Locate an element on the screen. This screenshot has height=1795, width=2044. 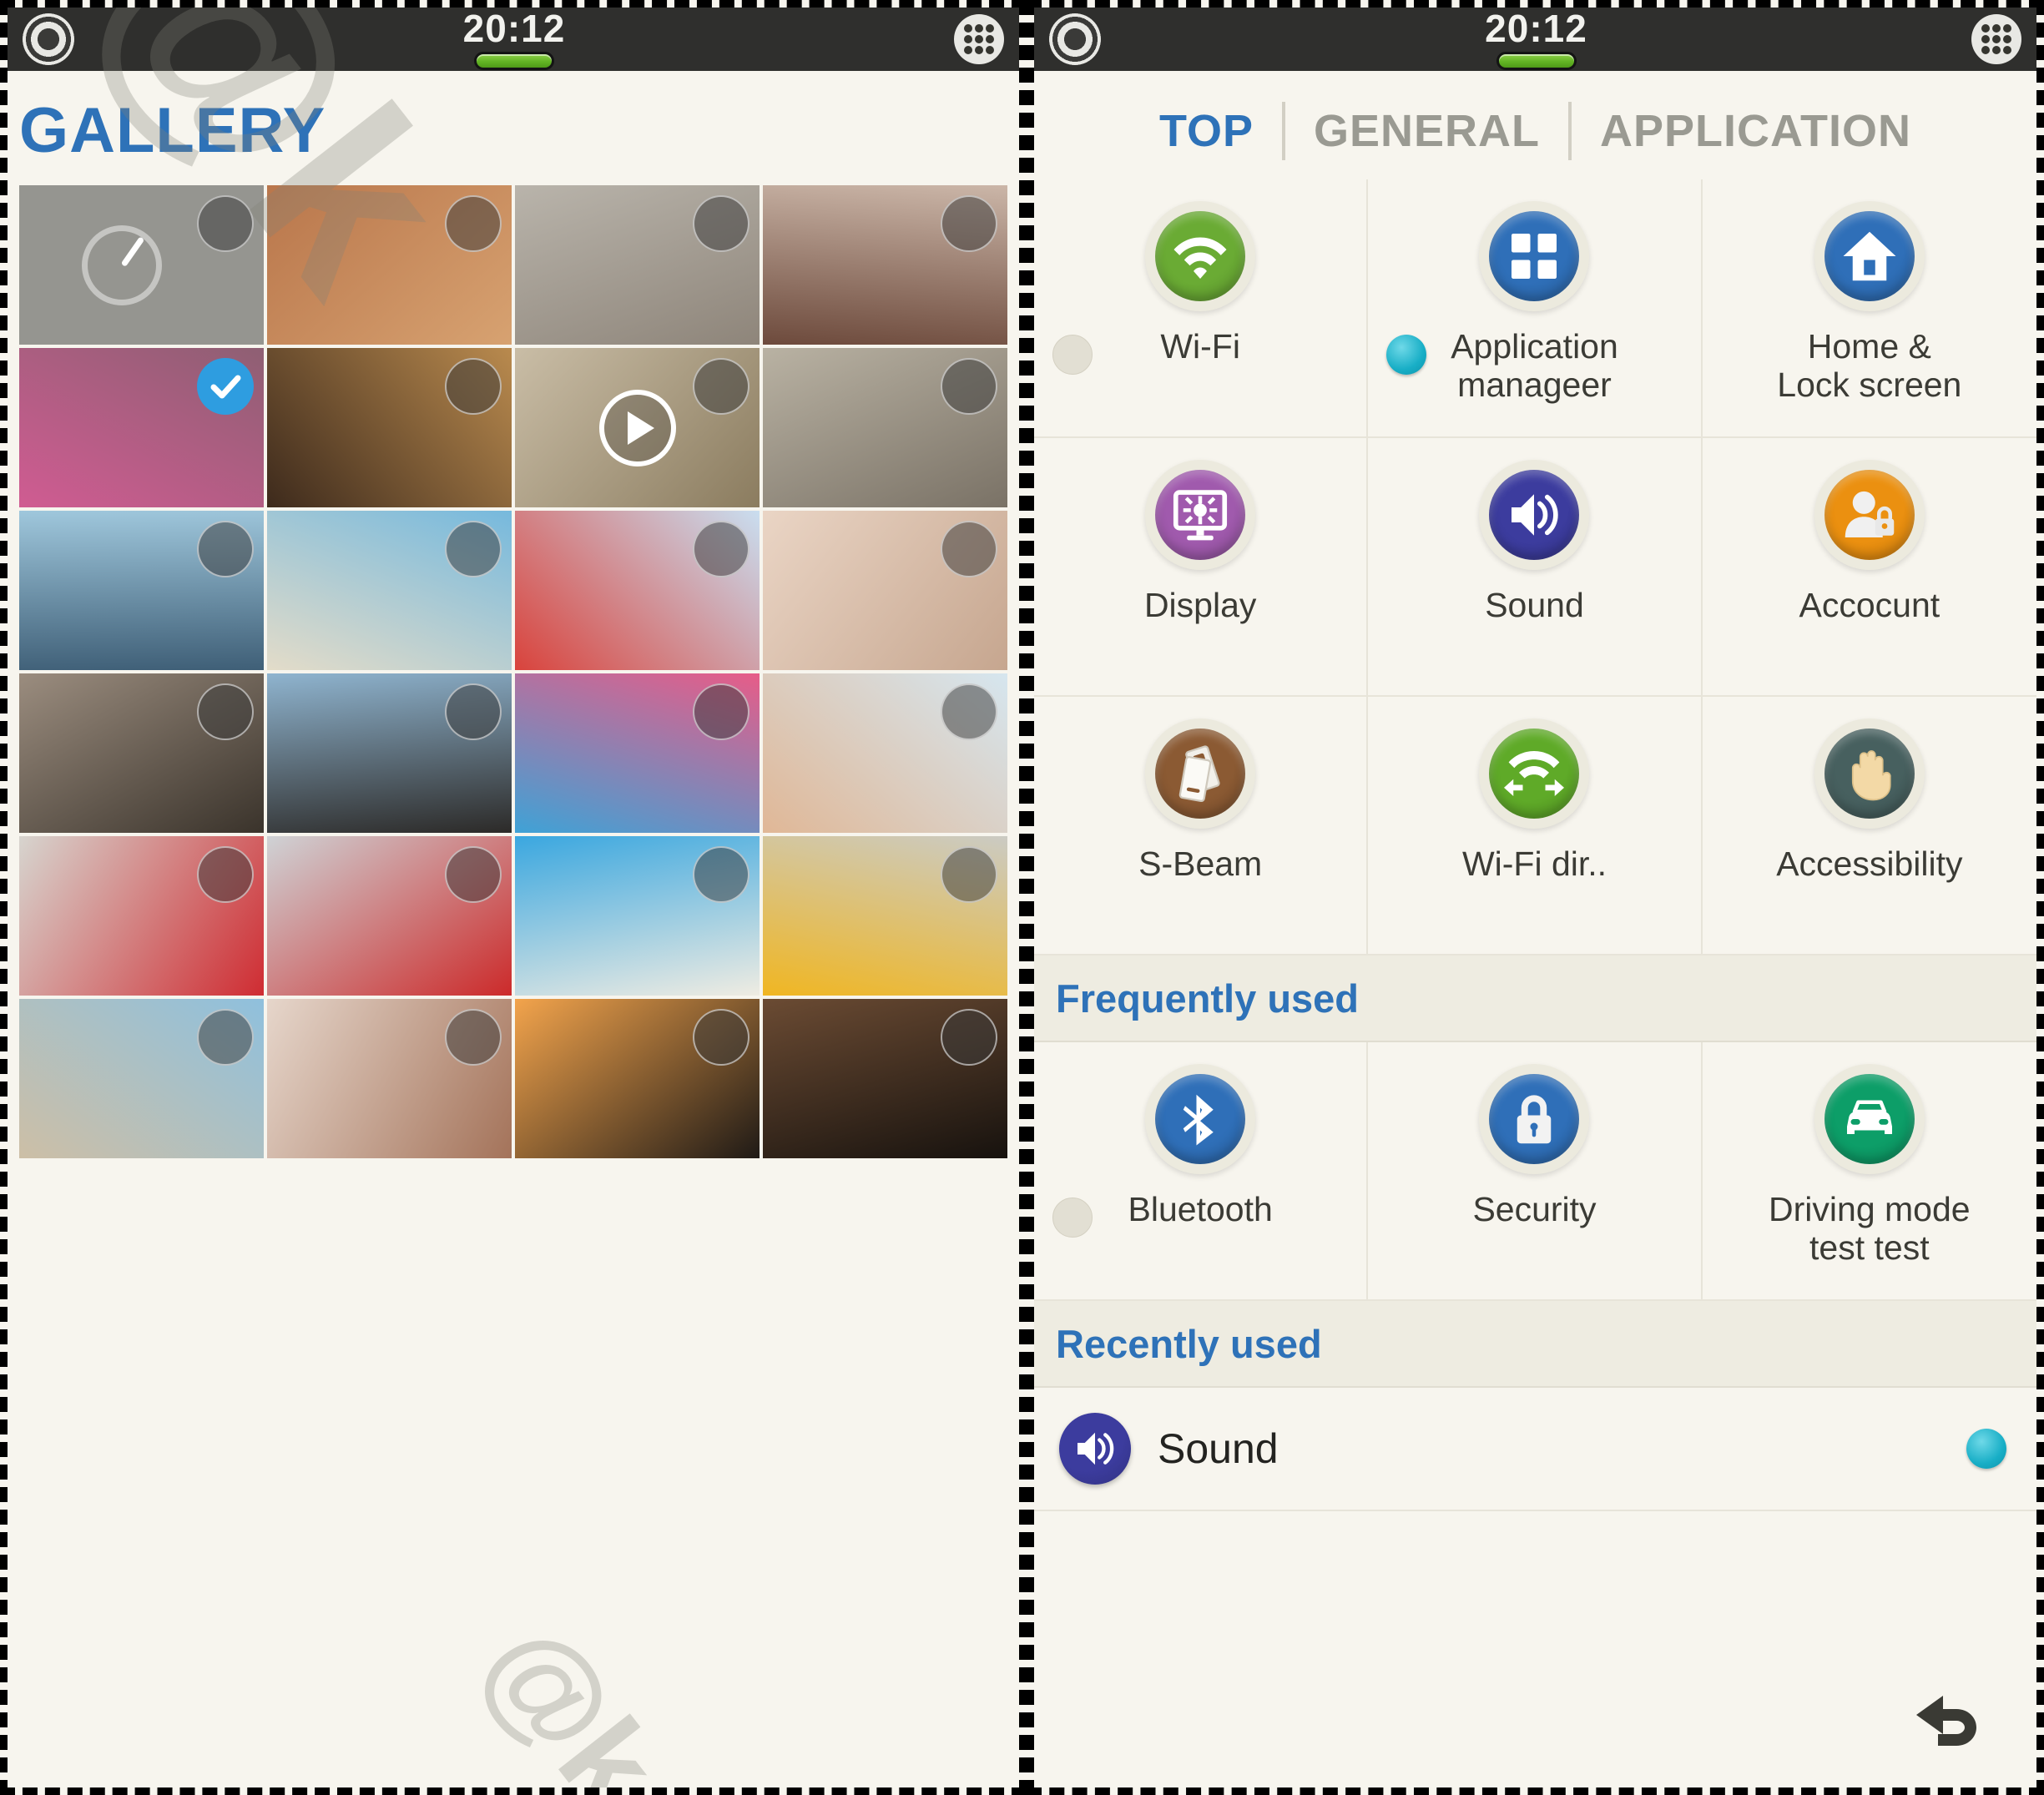
tab-application: APPLICATION is located at coordinates (1756, 131).